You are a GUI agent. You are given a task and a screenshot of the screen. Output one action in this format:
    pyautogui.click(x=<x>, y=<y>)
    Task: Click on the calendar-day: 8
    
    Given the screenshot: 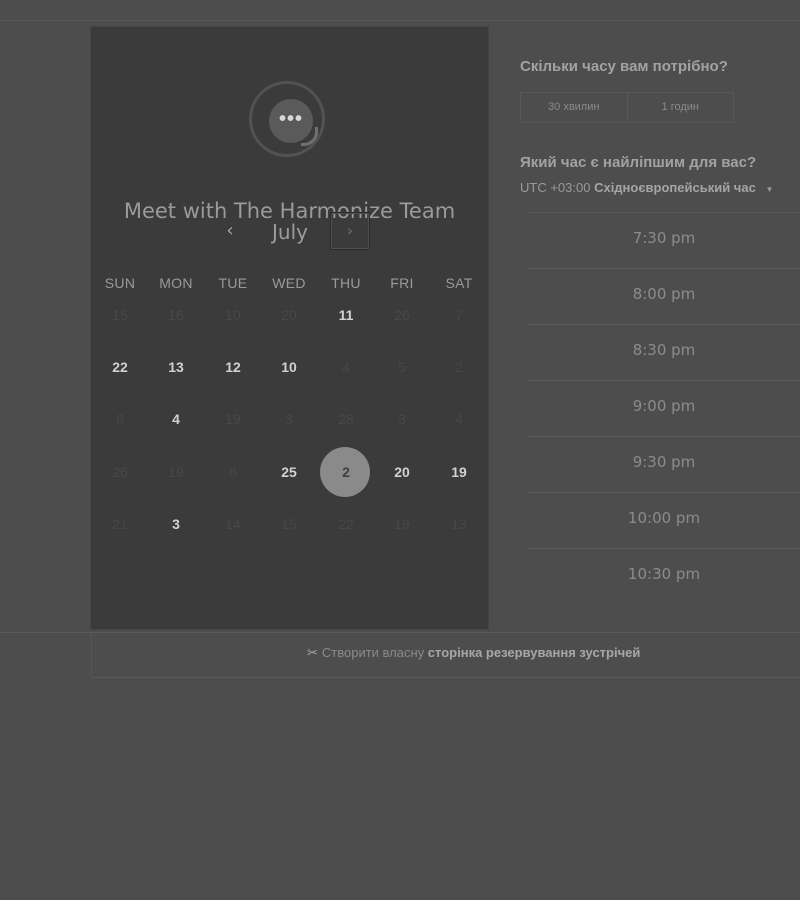 What is the action you would take?
    pyautogui.click(x=233, y=472)
    